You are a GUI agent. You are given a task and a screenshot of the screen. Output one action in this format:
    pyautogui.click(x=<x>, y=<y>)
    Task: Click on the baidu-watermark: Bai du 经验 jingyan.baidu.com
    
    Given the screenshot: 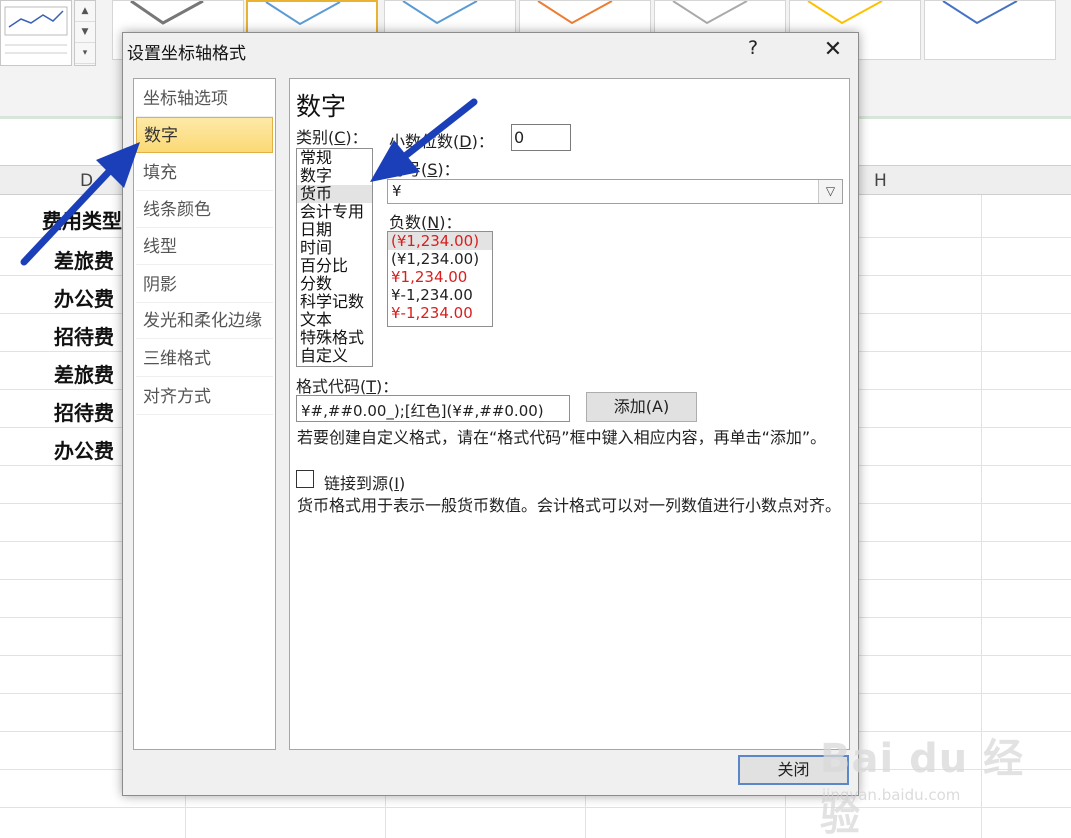 What is the action you would take?
    pyautogui.click(x=940, y=779)
    